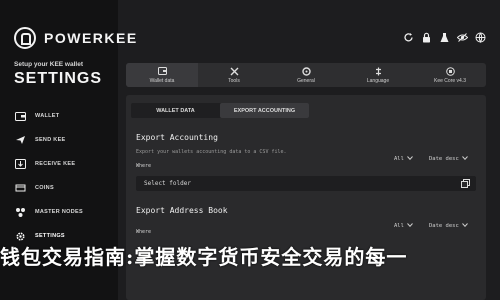  I want to click on tab-label: Tools, so click(234, 80).